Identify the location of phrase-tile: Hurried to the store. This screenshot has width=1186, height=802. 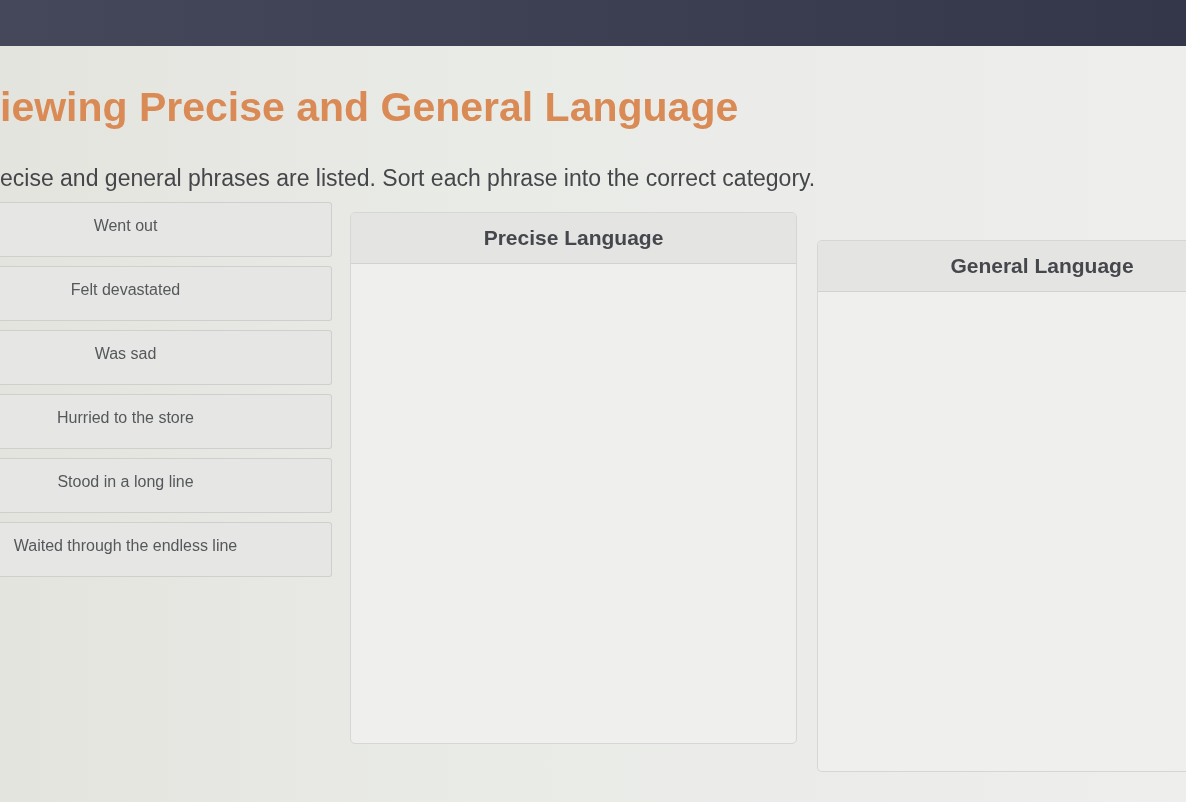
(166, 421).